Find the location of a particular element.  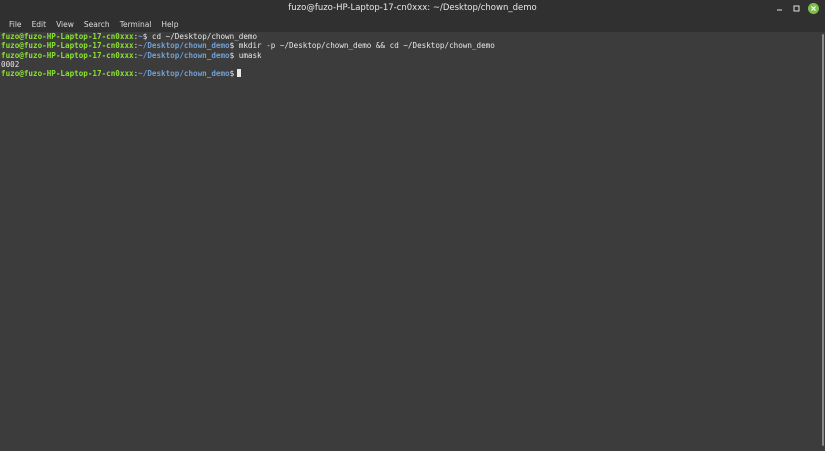

minimize-button is located at coordinates (779, 8).